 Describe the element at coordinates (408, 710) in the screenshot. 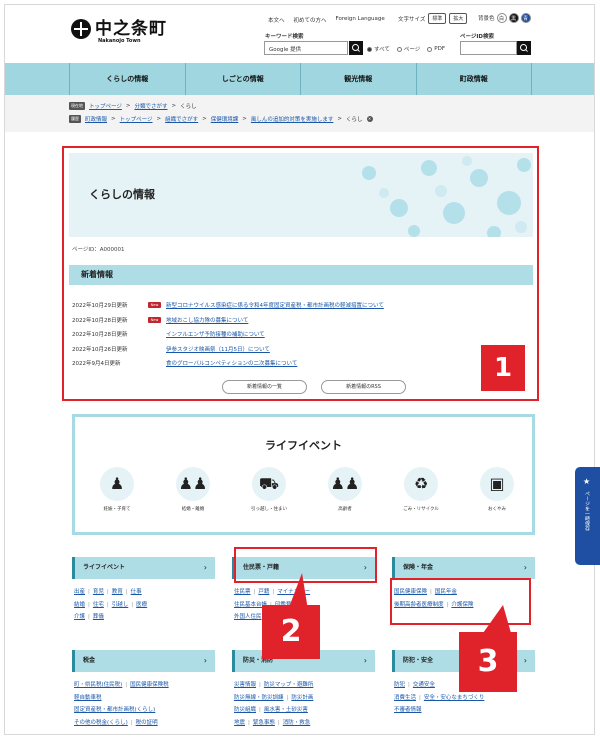

I see `category-link: 不審者情報` at that location.